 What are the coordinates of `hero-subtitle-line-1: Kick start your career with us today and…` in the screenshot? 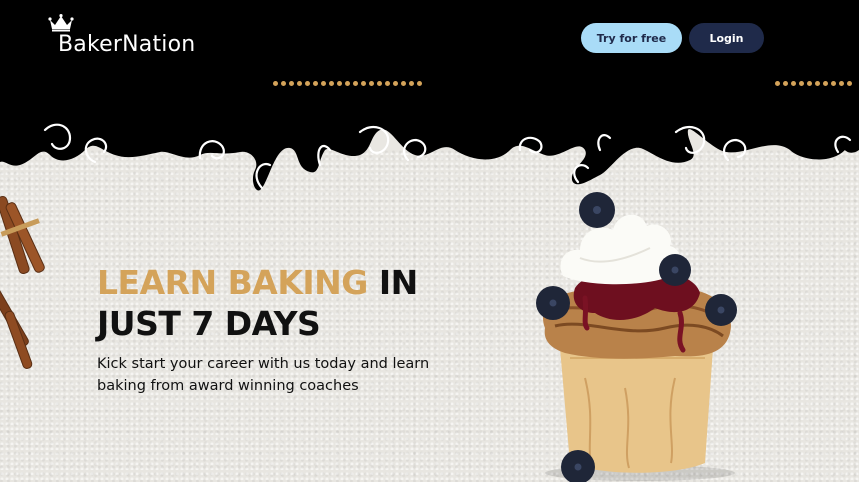 It's located at (263, 364).